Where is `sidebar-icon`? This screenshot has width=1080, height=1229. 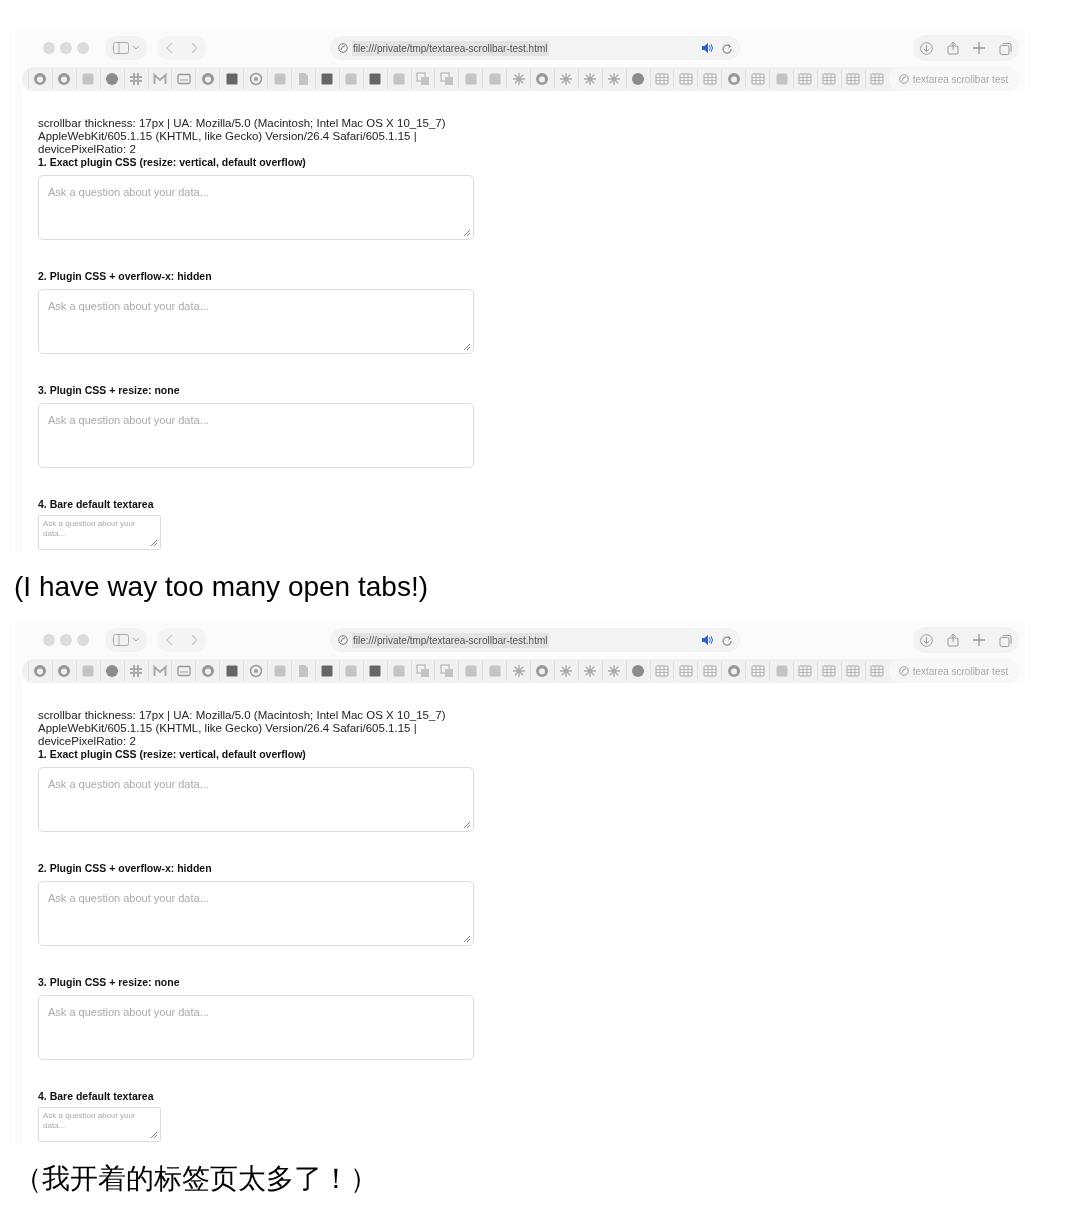
sidebar-icon is located at coordinates (126, 640).